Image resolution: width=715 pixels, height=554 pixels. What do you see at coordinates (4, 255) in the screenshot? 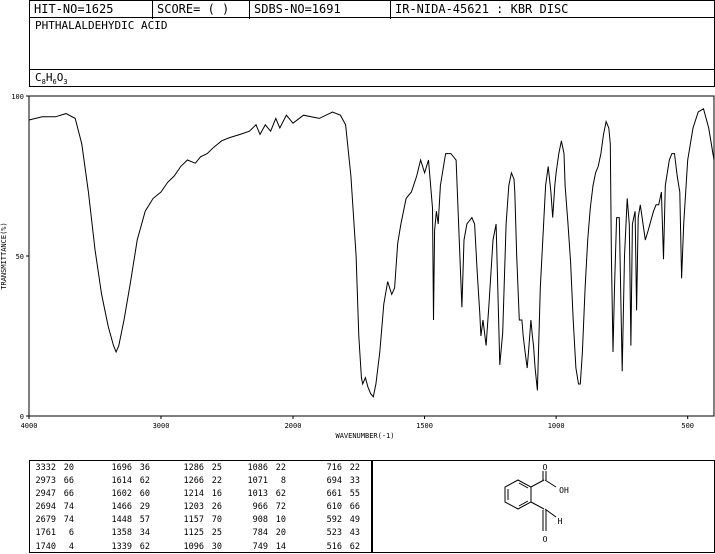
I see `y-axis-label: TRANSMITTANCE(%)` at bounding box center [4, 255].